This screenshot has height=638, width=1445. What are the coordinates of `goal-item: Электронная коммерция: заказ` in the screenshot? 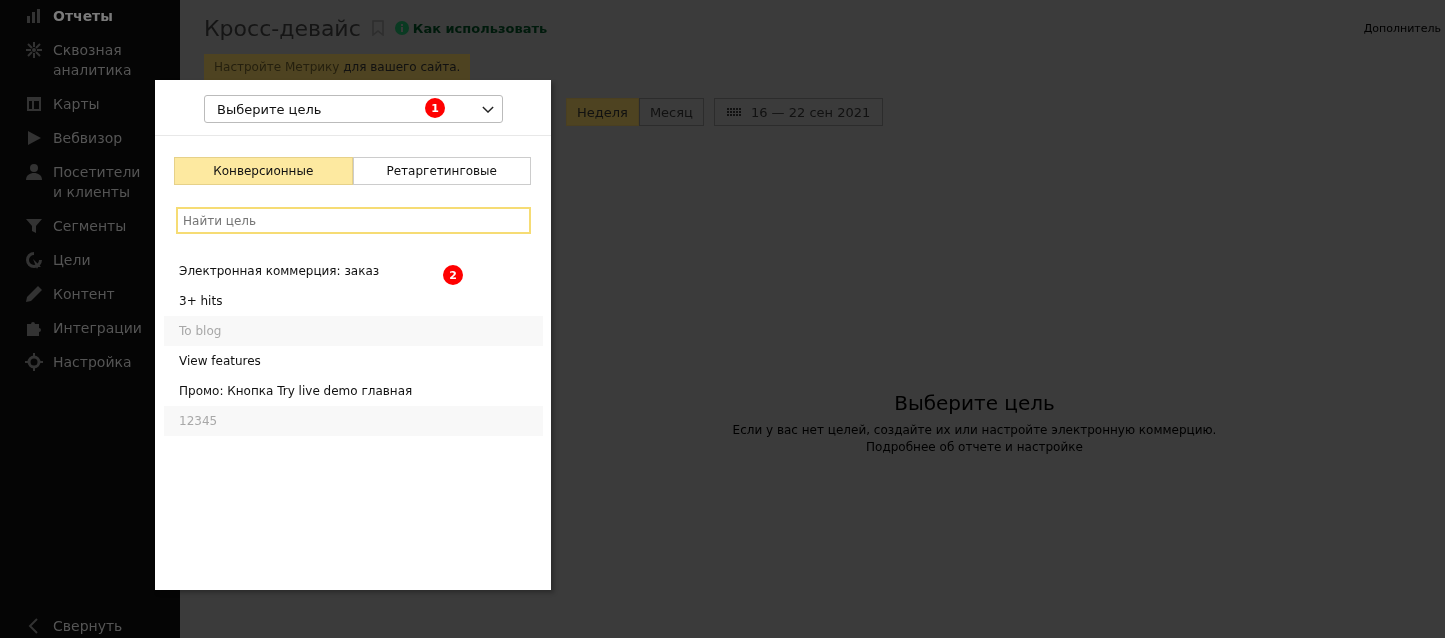 It's located at (279, 271).